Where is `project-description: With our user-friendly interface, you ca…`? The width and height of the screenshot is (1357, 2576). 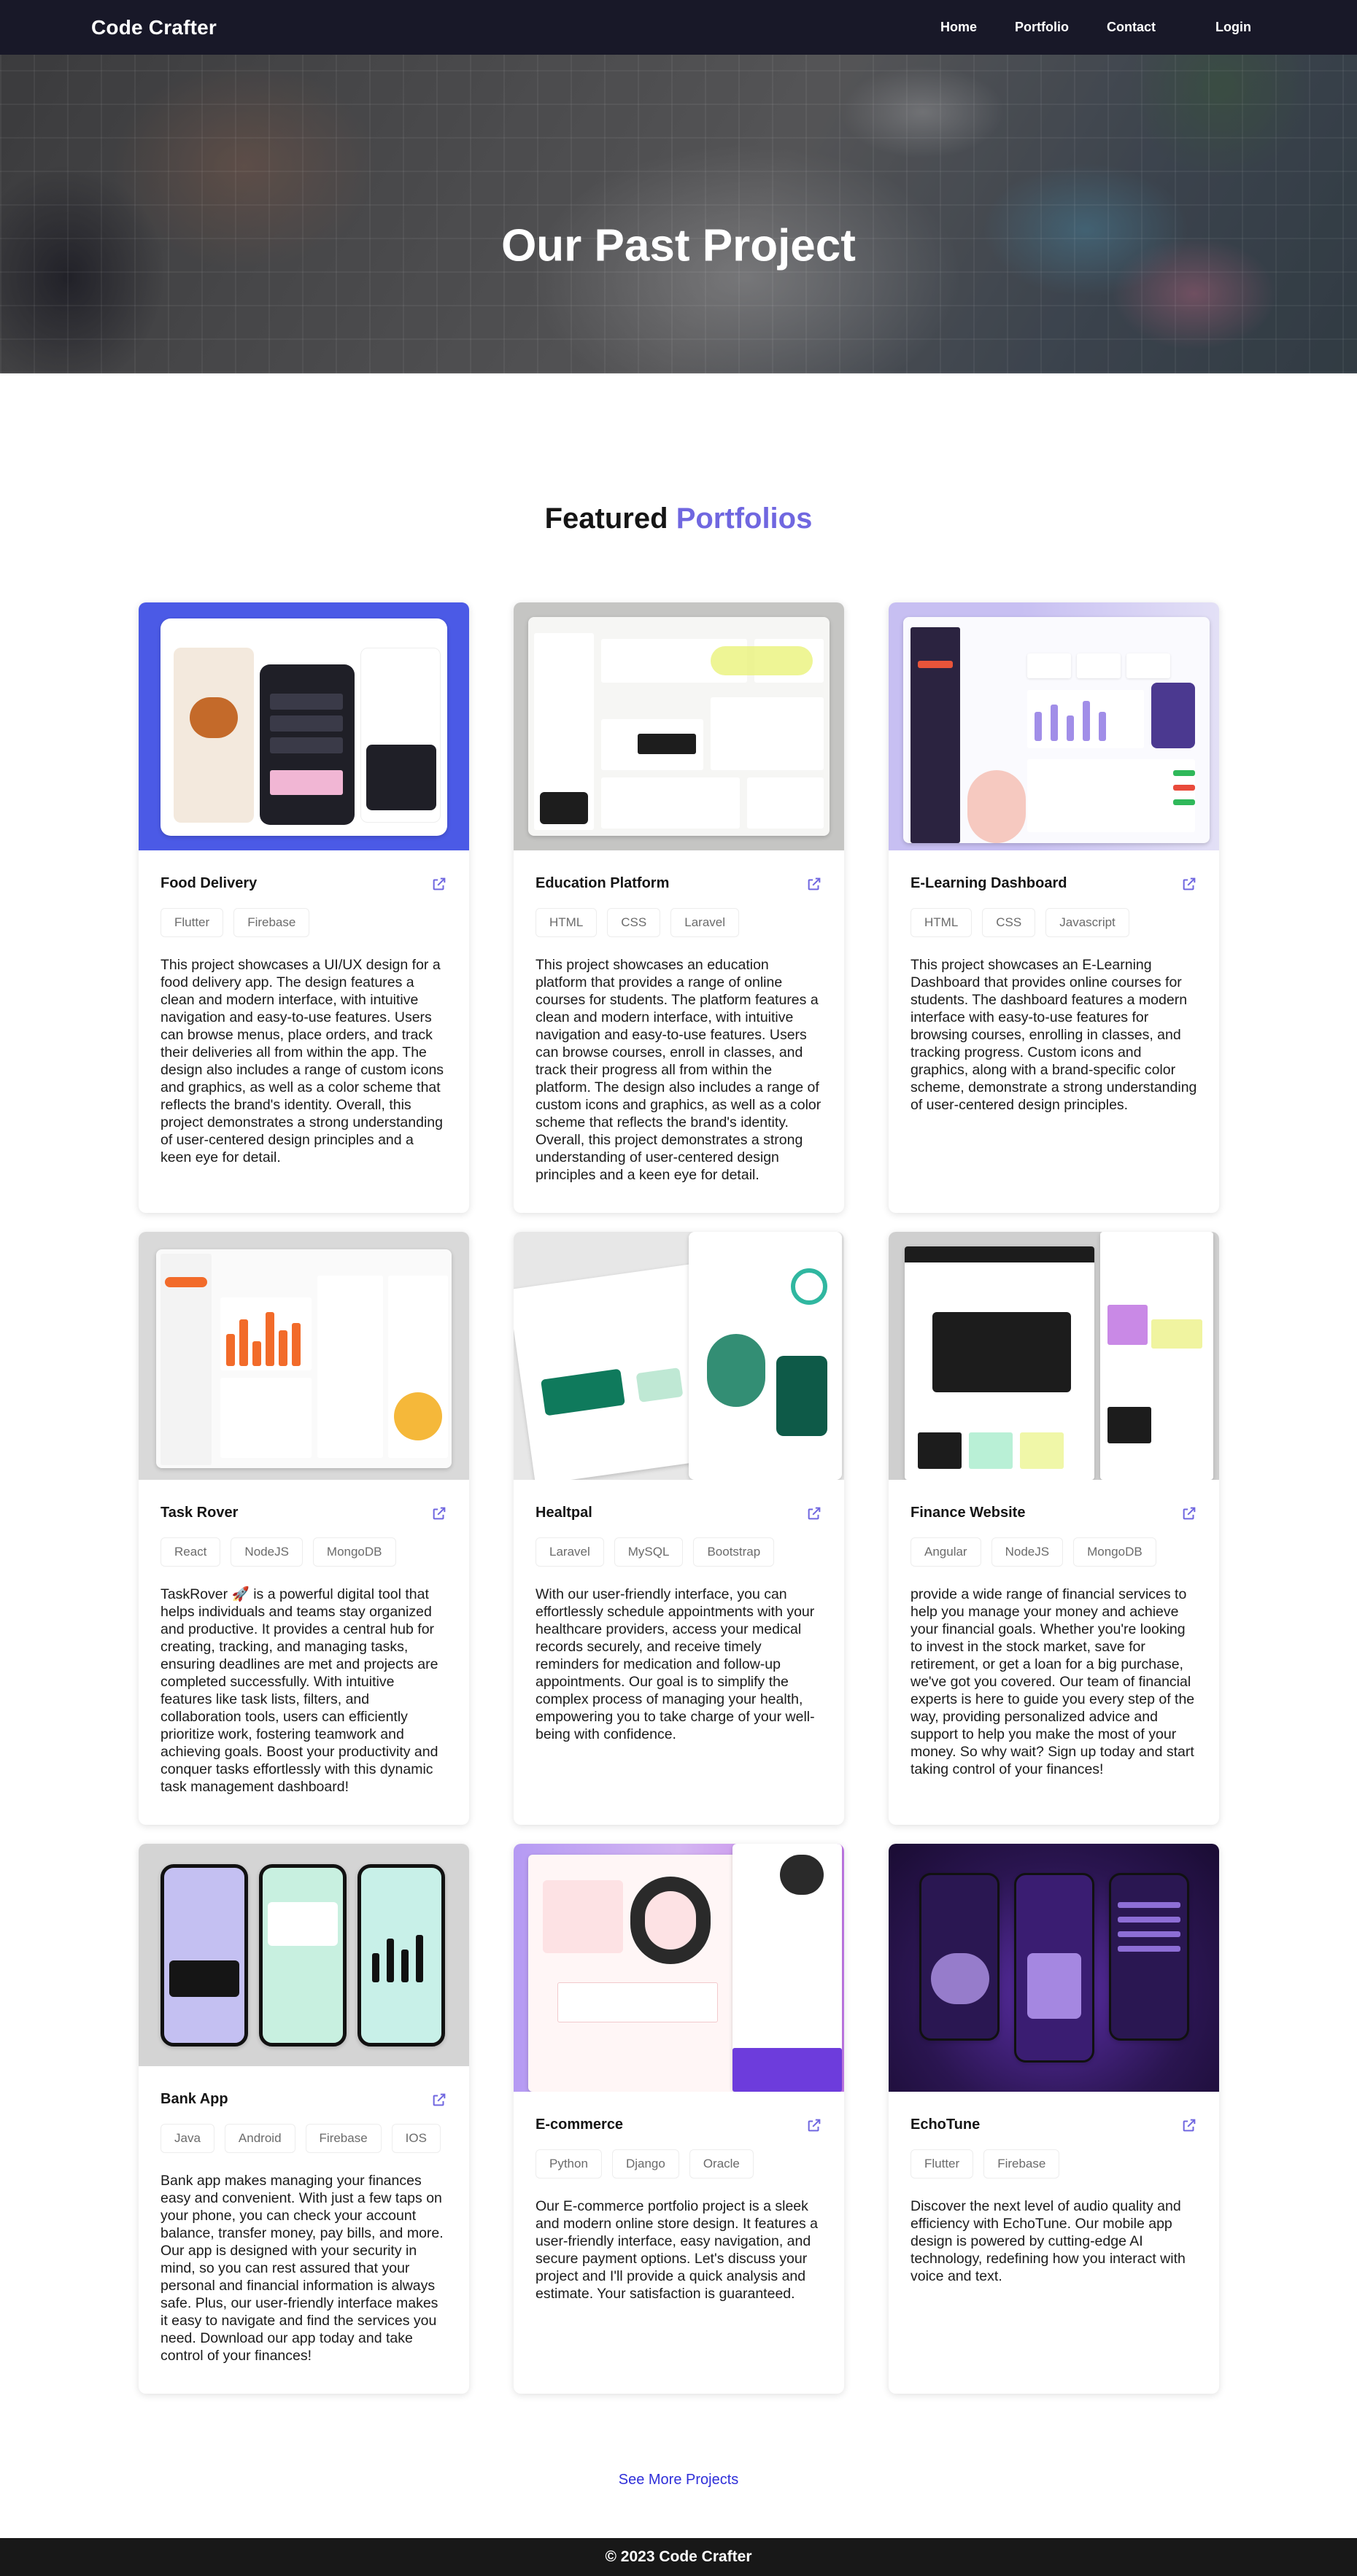
project-description: With our user-friendly interface, you ca… is located at coordinates (675, 1664).